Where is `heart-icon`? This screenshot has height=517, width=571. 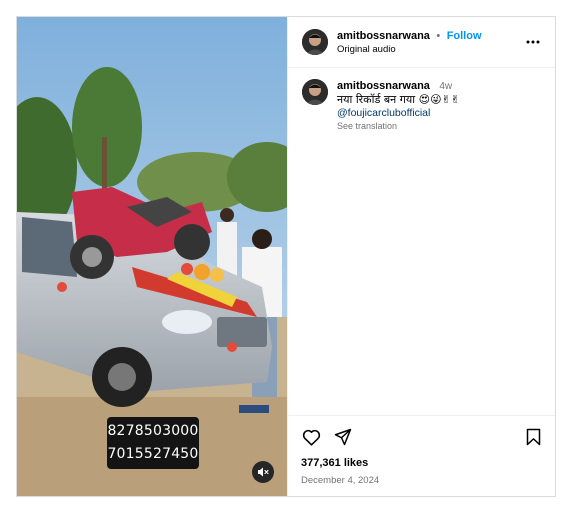
heart-icon is located at coordinates (311, 437).